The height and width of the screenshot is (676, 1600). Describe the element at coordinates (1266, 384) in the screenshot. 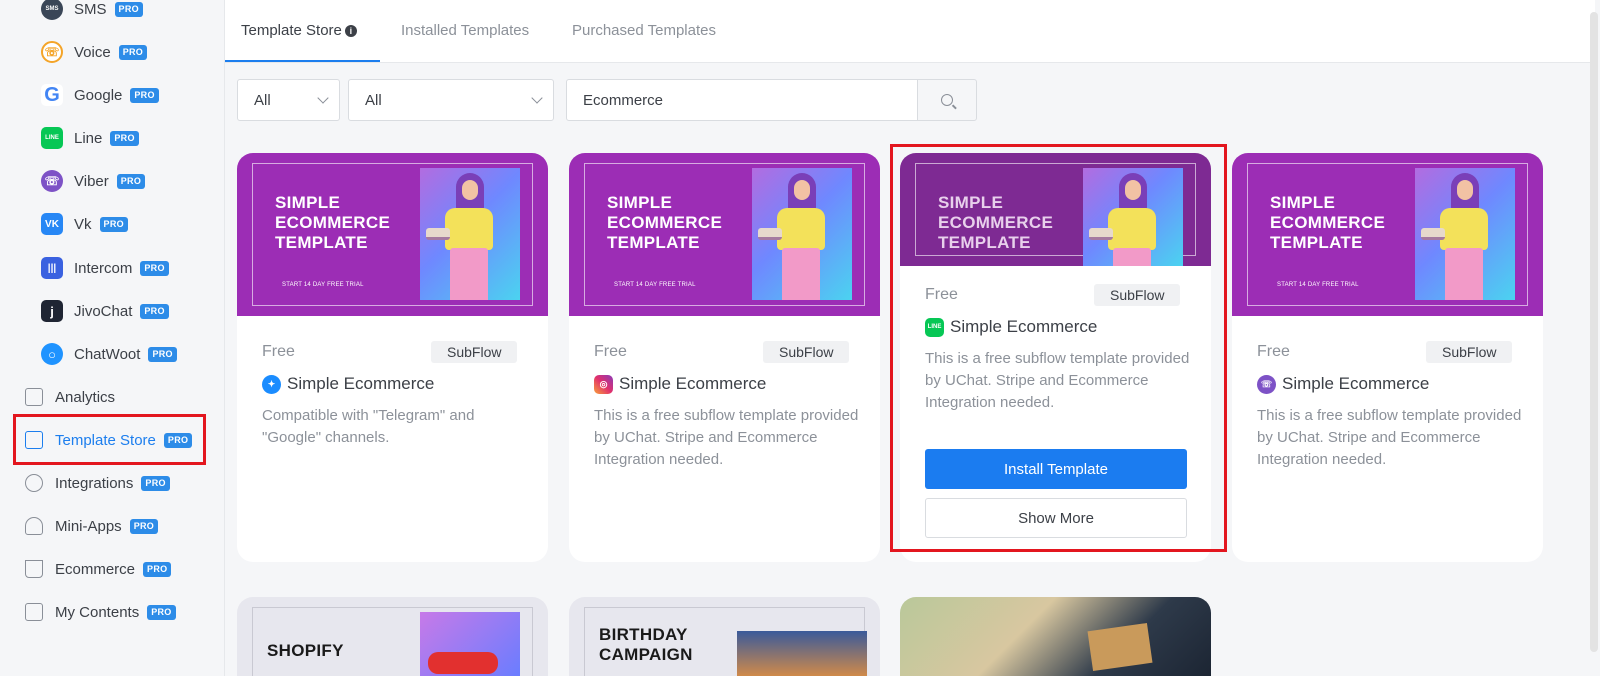

I see `viber-icon: ☏` at that location.